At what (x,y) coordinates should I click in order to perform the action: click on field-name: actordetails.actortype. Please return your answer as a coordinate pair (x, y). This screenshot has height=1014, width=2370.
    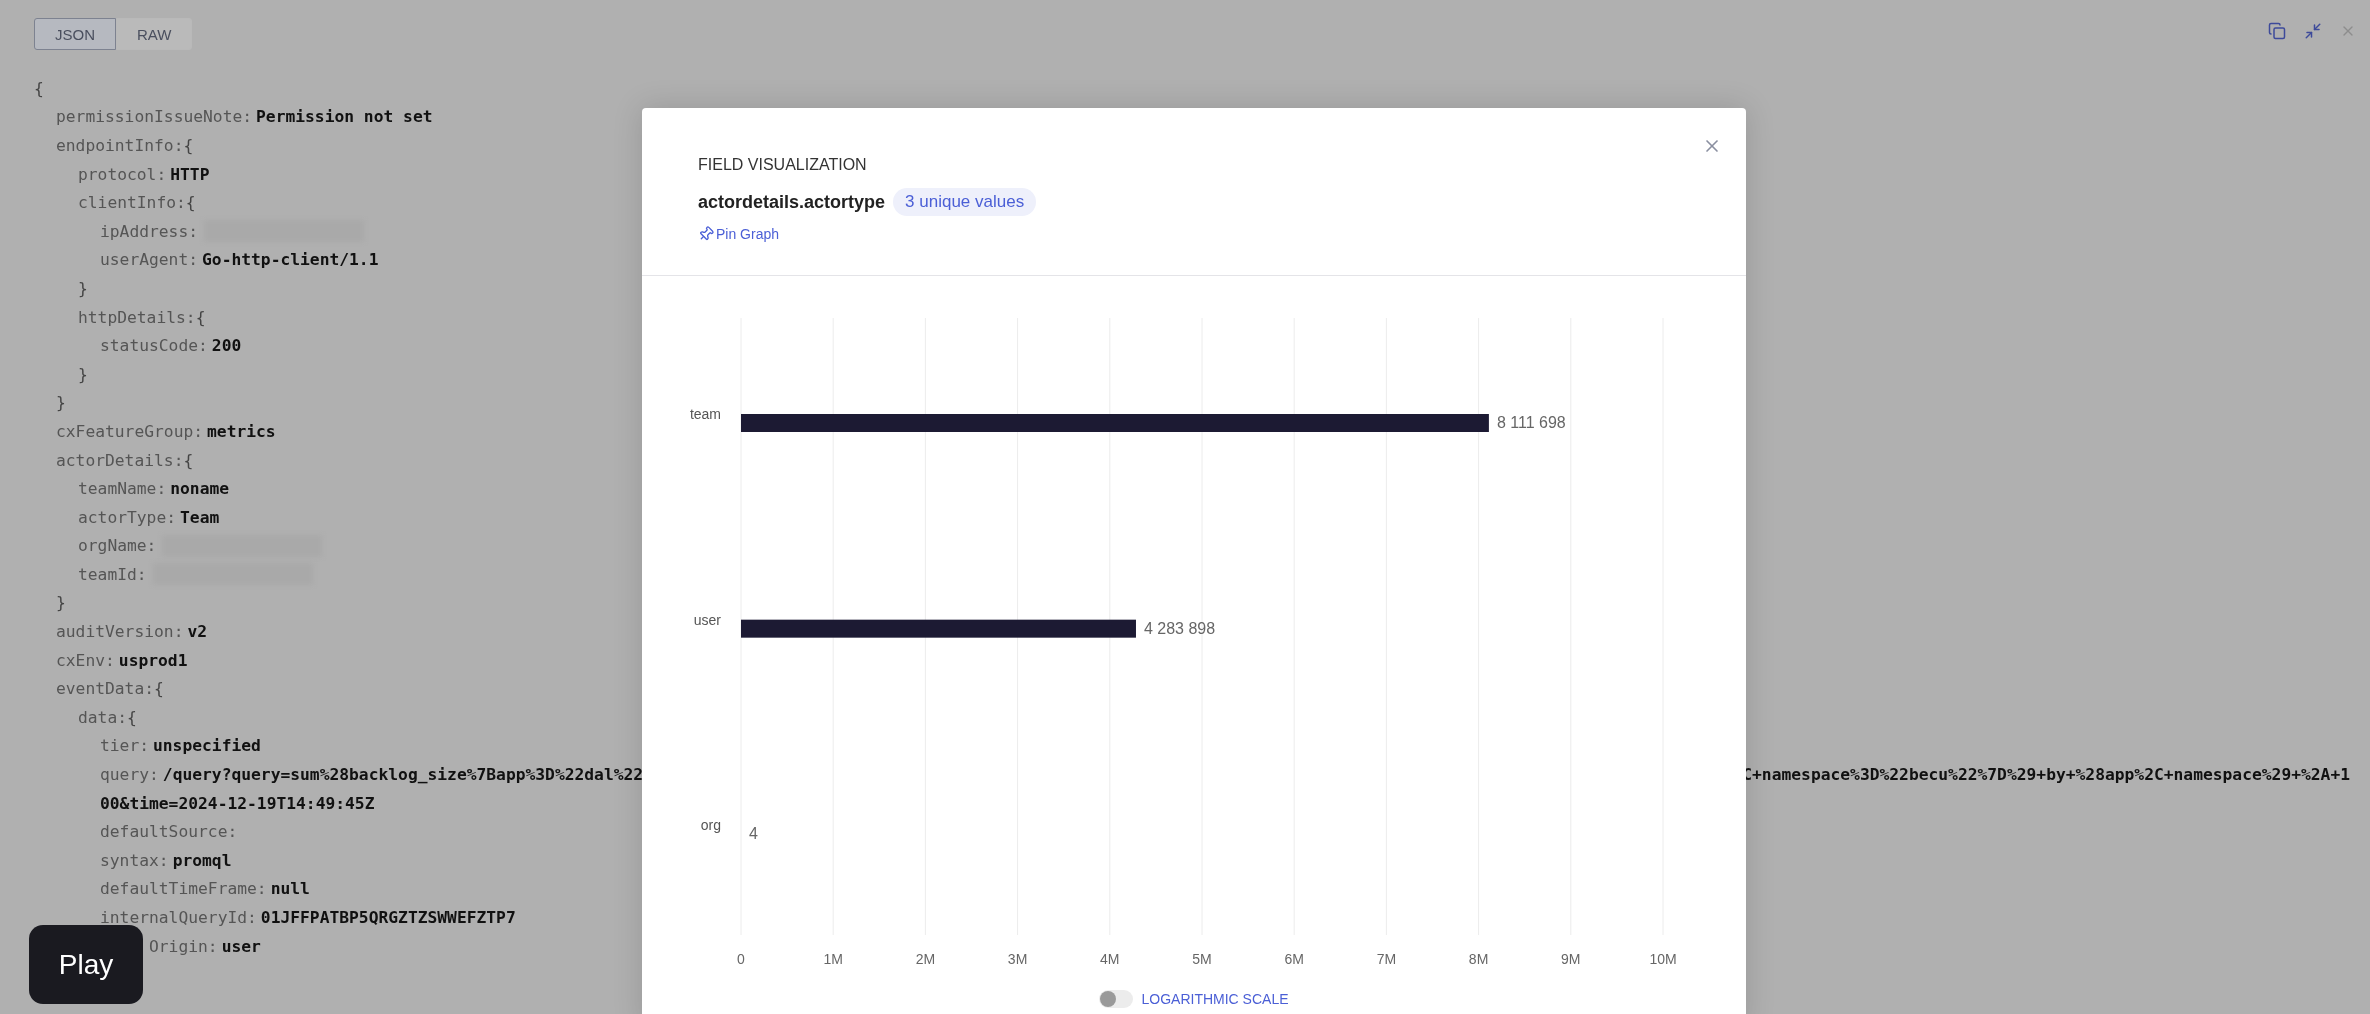
    Looking at the image, I should click on (792, 202).